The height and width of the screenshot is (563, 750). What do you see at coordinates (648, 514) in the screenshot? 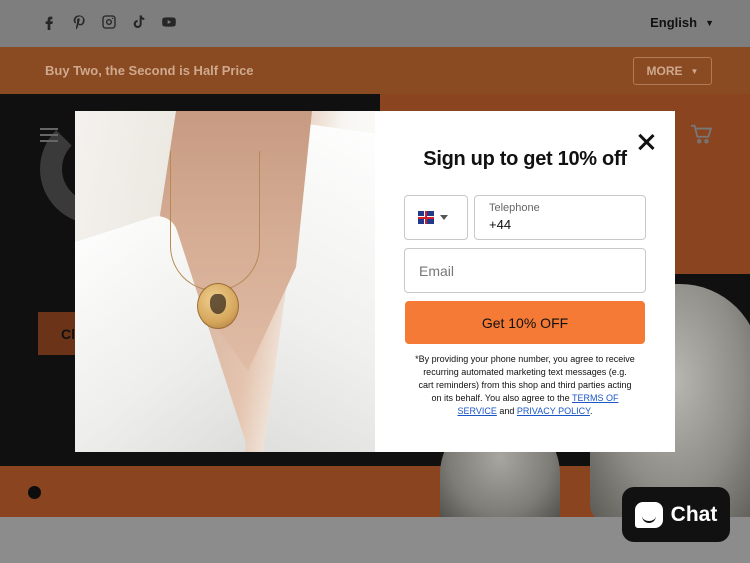
I see `chat-bubble-icon` at bounding box center [648, 514].